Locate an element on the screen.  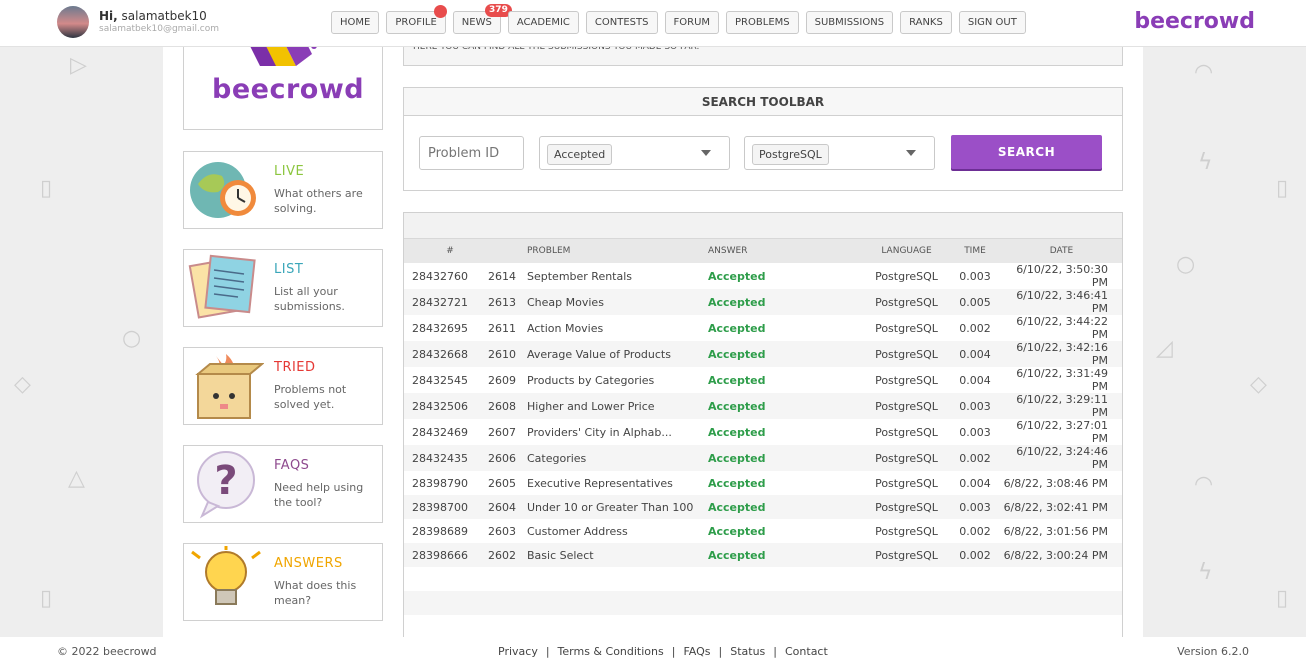
cell-submission-id: 28432695 is located at coordinates (446, 328).